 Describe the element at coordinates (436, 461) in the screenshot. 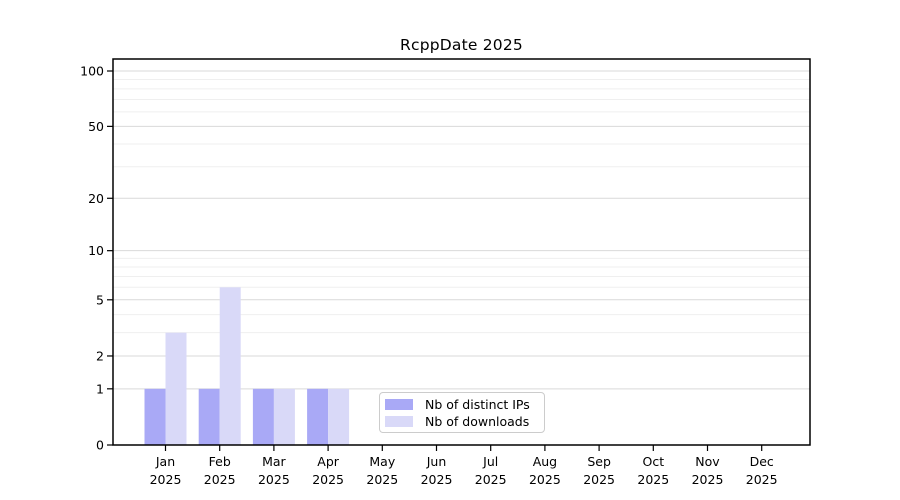

I see `x-tick-label-month: Jun` at that location.